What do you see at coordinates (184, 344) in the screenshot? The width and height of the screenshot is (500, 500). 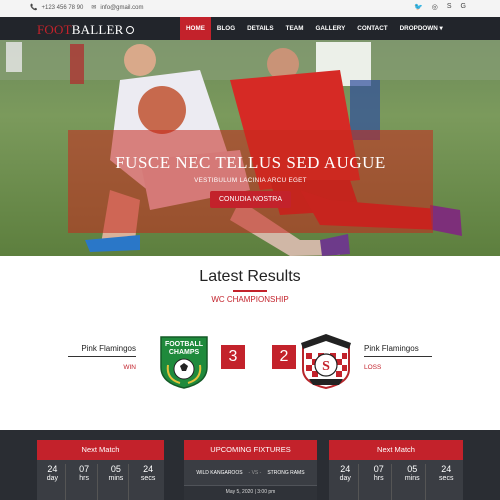 I see `svg-text: FOOTBALL` at bounding box center [184, 344].